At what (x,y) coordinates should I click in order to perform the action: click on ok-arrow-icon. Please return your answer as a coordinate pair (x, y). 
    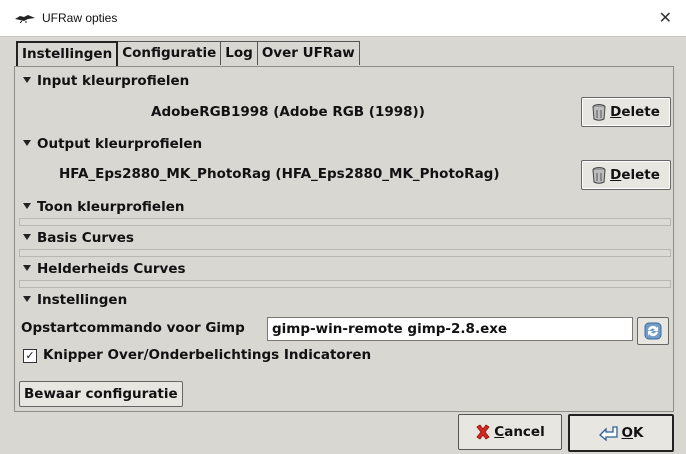
    Looking at the image, I should click on (608, 433).